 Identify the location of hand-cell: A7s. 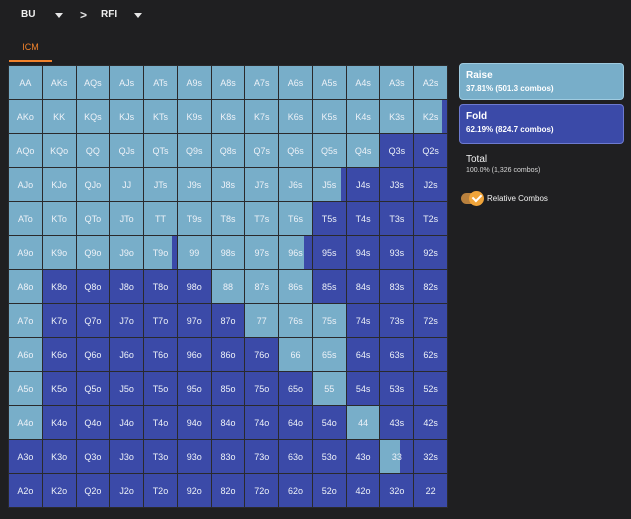
(262, 82).